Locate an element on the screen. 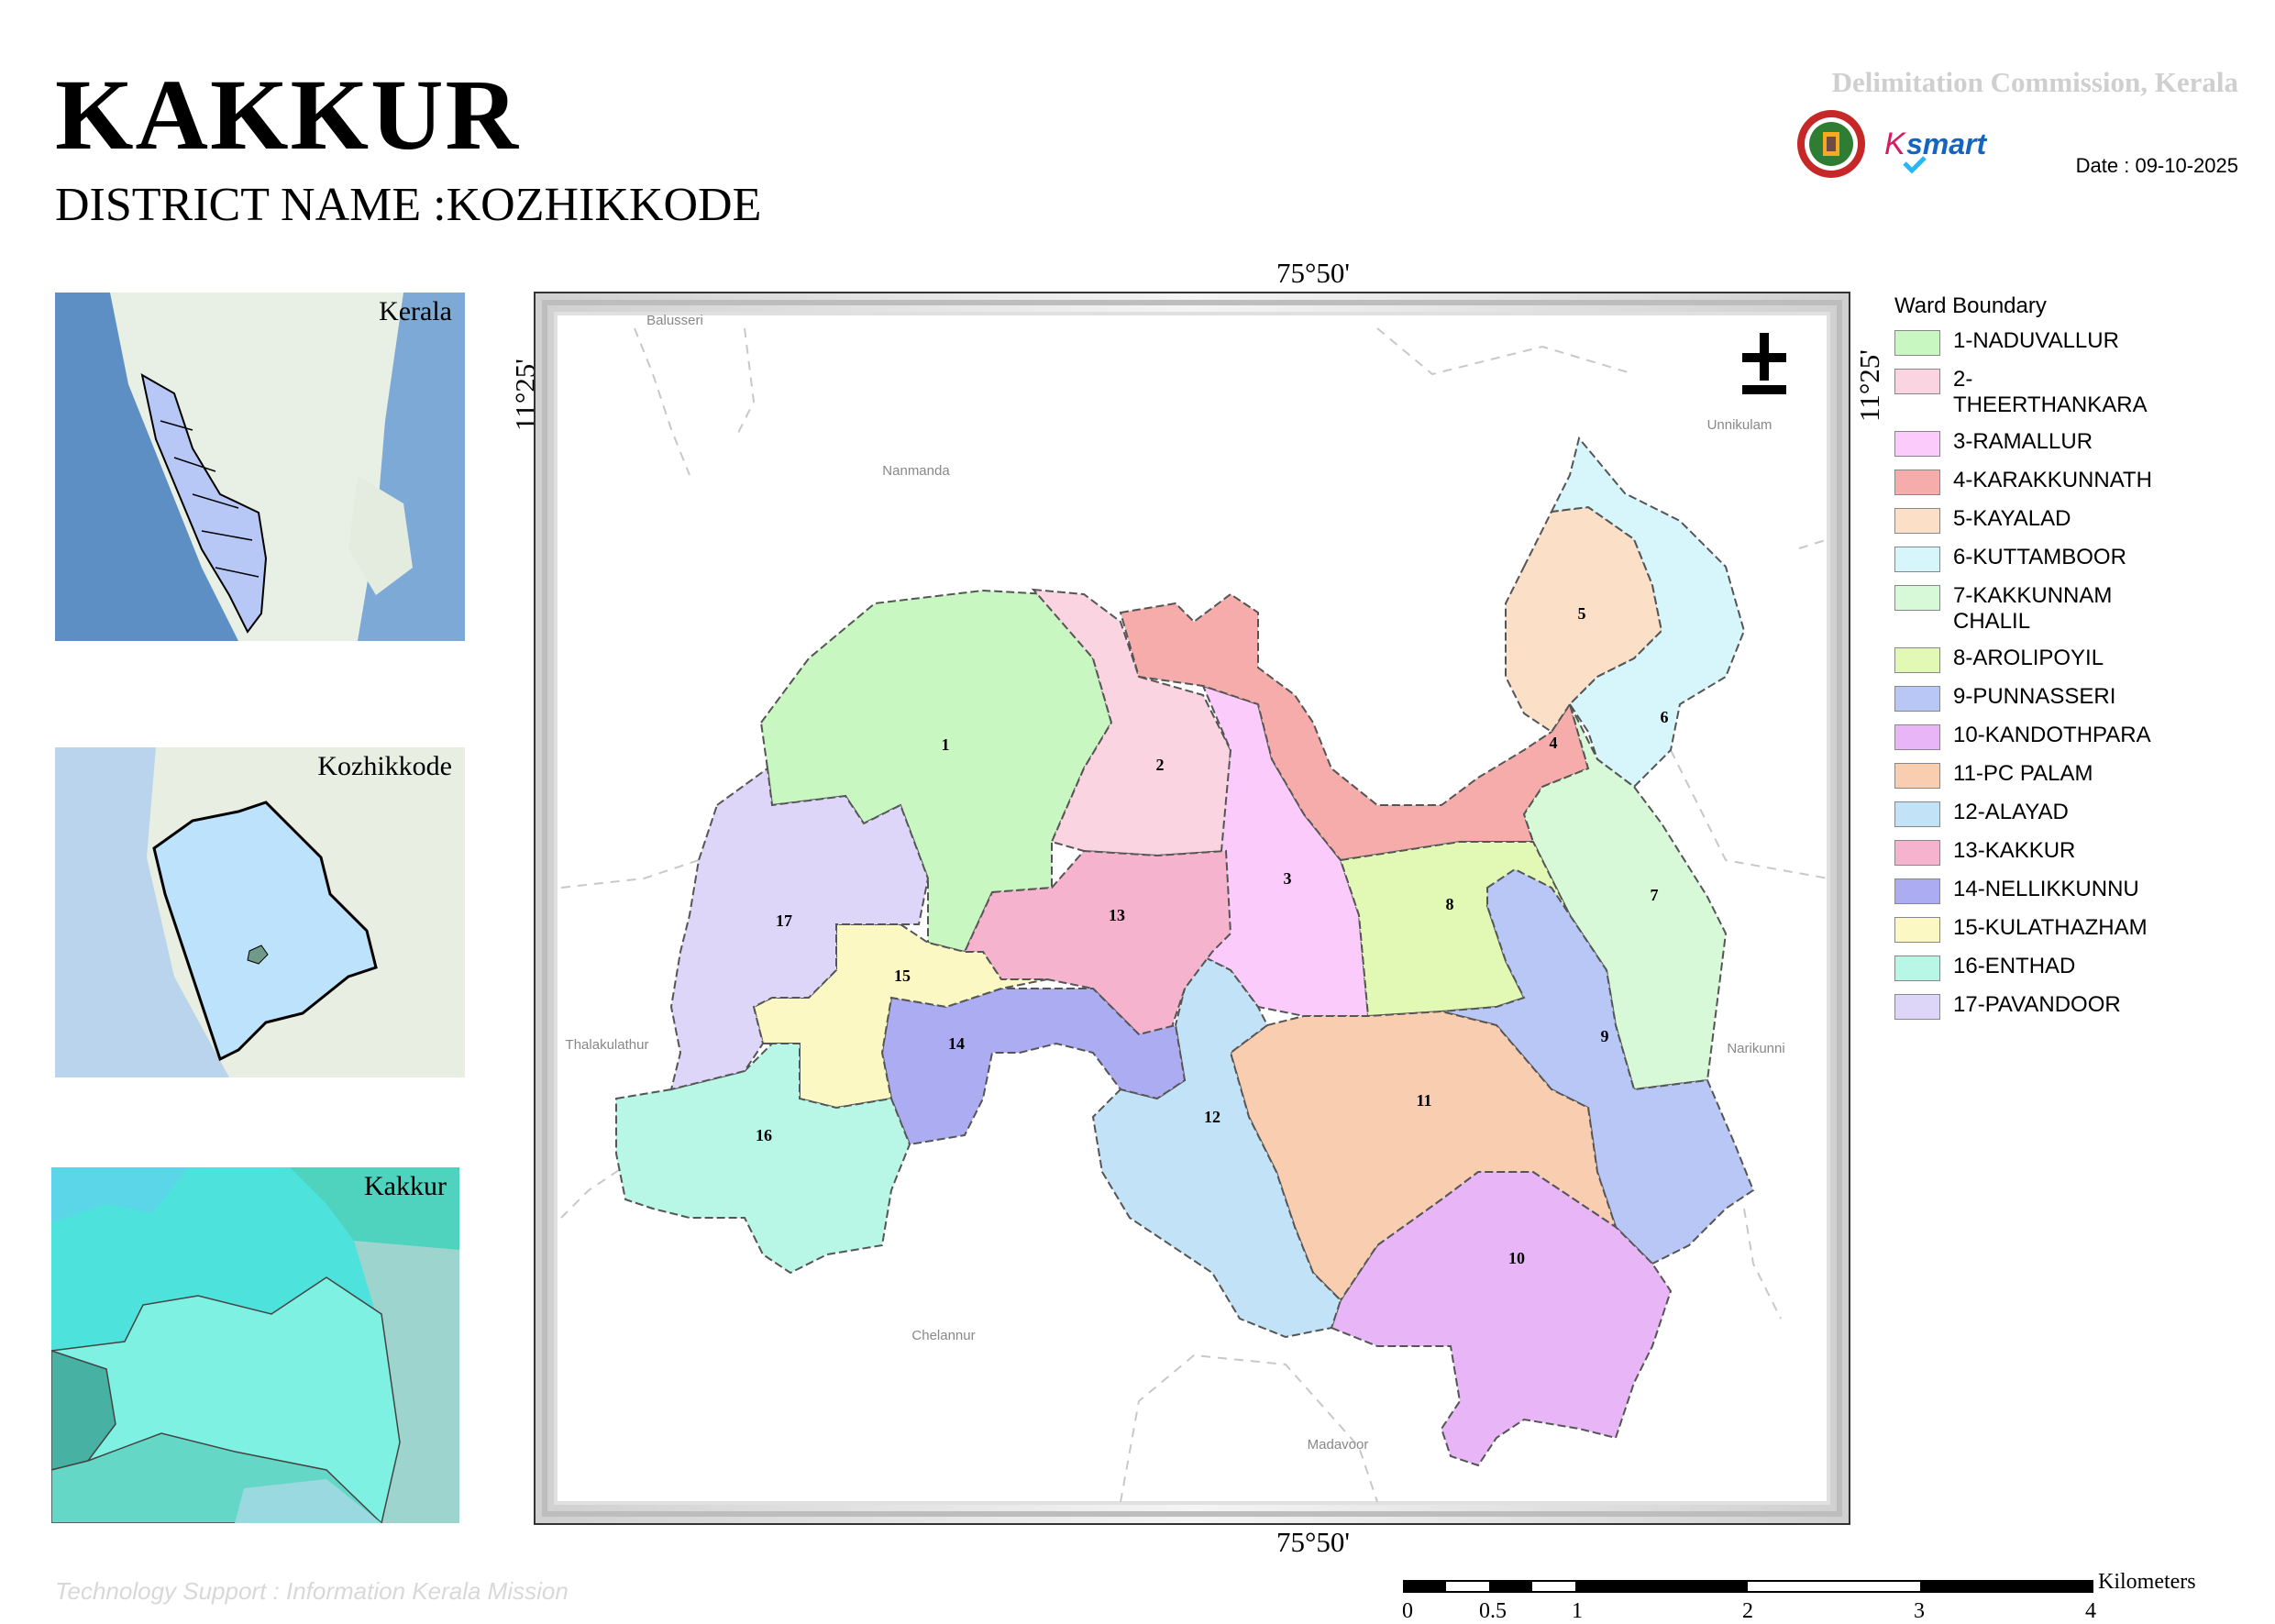 Image resolution: width=2275 pixels, height=1624 pixels. kozhikode-inset-graphic is located at coordinates (260, 912).